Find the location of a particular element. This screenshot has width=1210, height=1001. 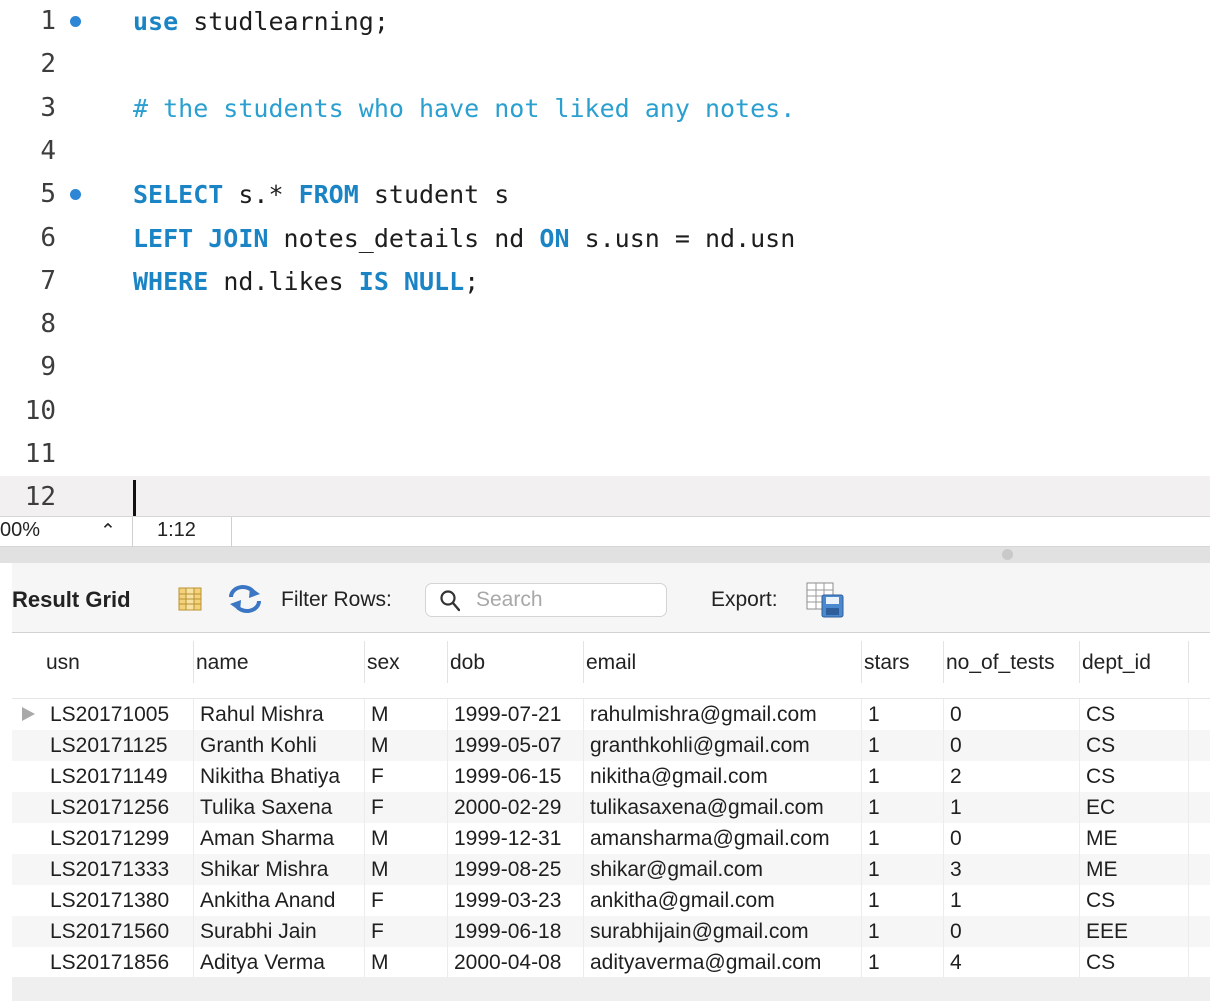

table-cell: 1999-05-07 is located at coordinates (516, 745).